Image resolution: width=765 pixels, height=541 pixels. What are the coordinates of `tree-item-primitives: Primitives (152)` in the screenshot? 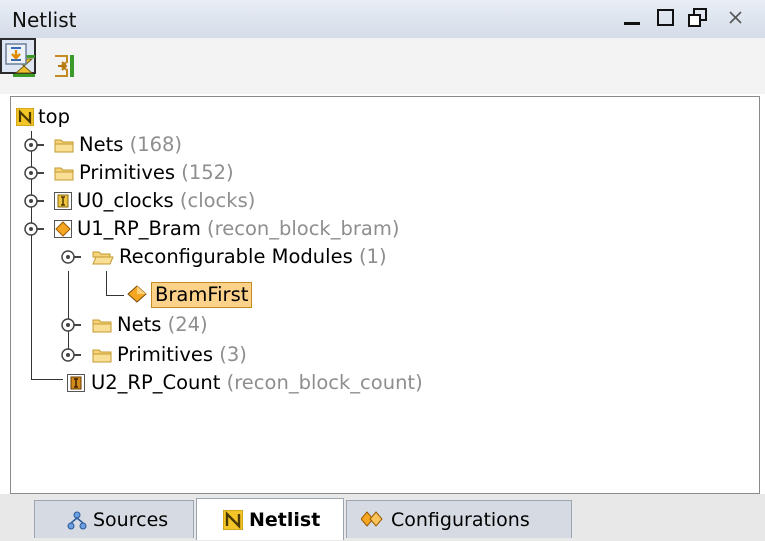 It's located at (381, 173).